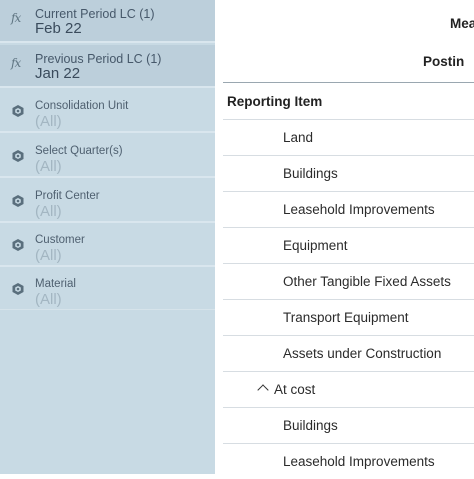 This screenshot has height=479, width=474. What do you see at coordinates (295, 389) in the screenshot?
I see `row-label: At cost` at bounding box center [295, 389].